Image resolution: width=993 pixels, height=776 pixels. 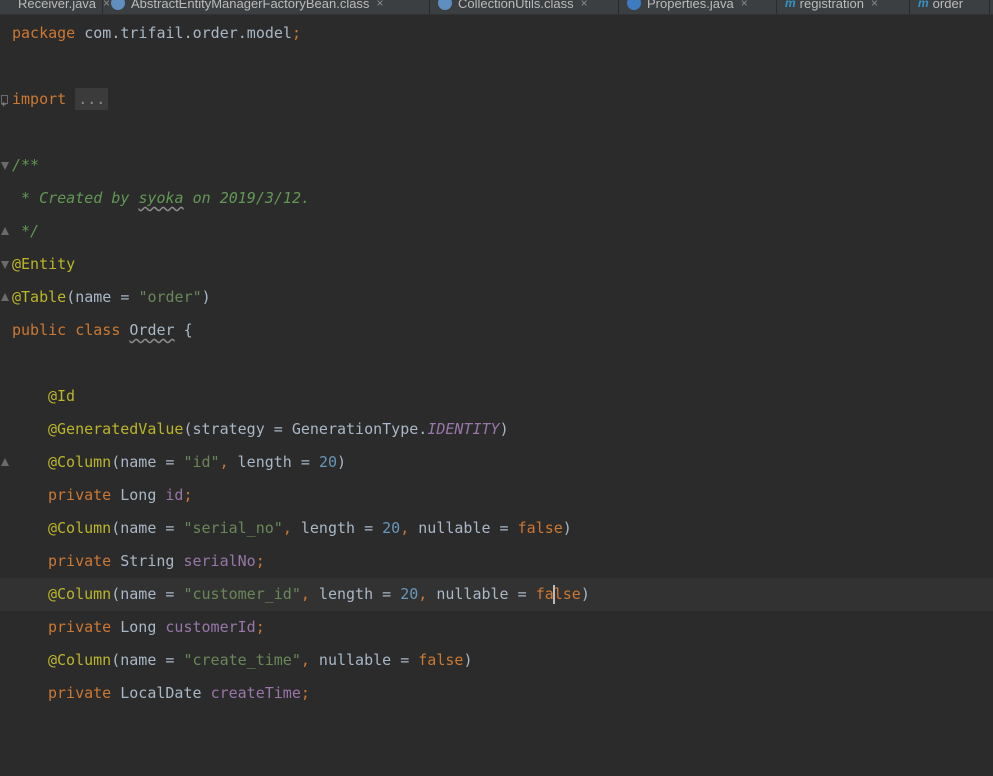 What do you see at coordinates (496, 462) in the screenshot?
I see `code-line: @Column(name = "id", length = 20)` at bounding box center [496, 462].